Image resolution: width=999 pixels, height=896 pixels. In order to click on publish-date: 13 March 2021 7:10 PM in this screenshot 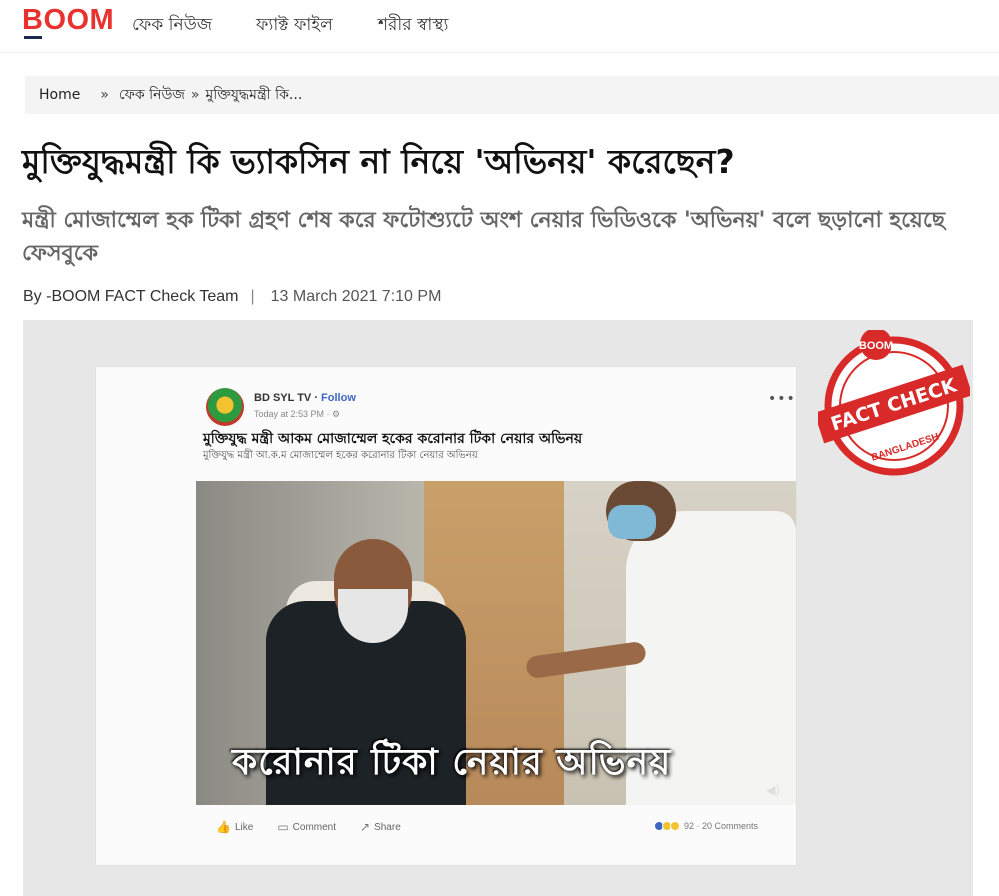, I will do `click(356, 296)`.